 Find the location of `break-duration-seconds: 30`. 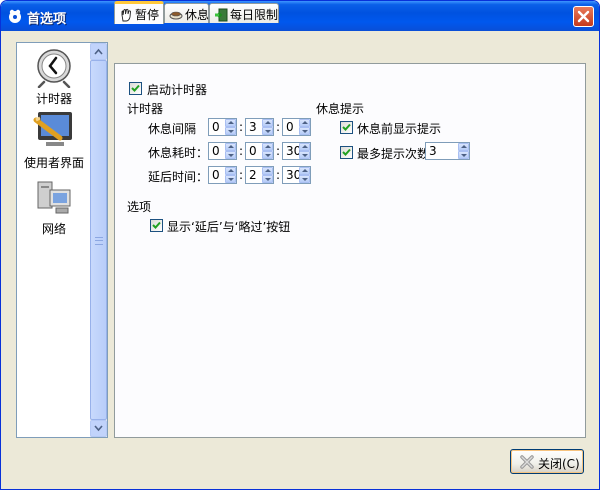

break-duration-seconds: 30 is located at coordinates (296, 151).